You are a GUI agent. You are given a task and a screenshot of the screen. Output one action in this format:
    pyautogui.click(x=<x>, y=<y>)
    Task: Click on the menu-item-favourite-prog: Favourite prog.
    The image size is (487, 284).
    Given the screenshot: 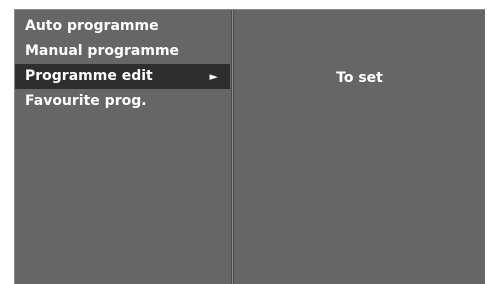 What is the action you would take?
    pyautogui.click(x=122, y=101)
    